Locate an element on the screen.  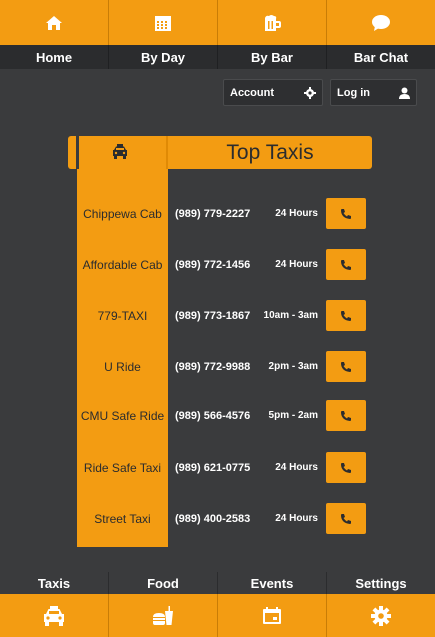
bottom-nav-icons is located at coordinates (217, 615).